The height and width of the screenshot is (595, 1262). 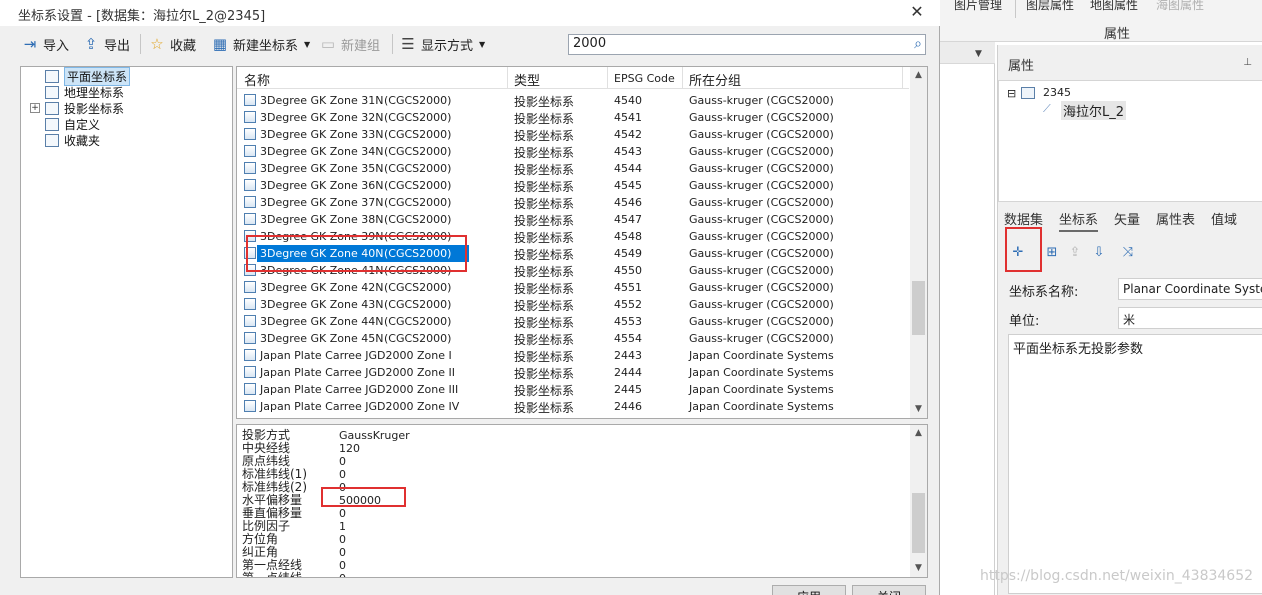 What do you see at coordinates (260, 44) in the screenshot?
I see `new-coordinate-system-button: ▦ 新建坐标系 ▼` at bounding box center [260, 44].